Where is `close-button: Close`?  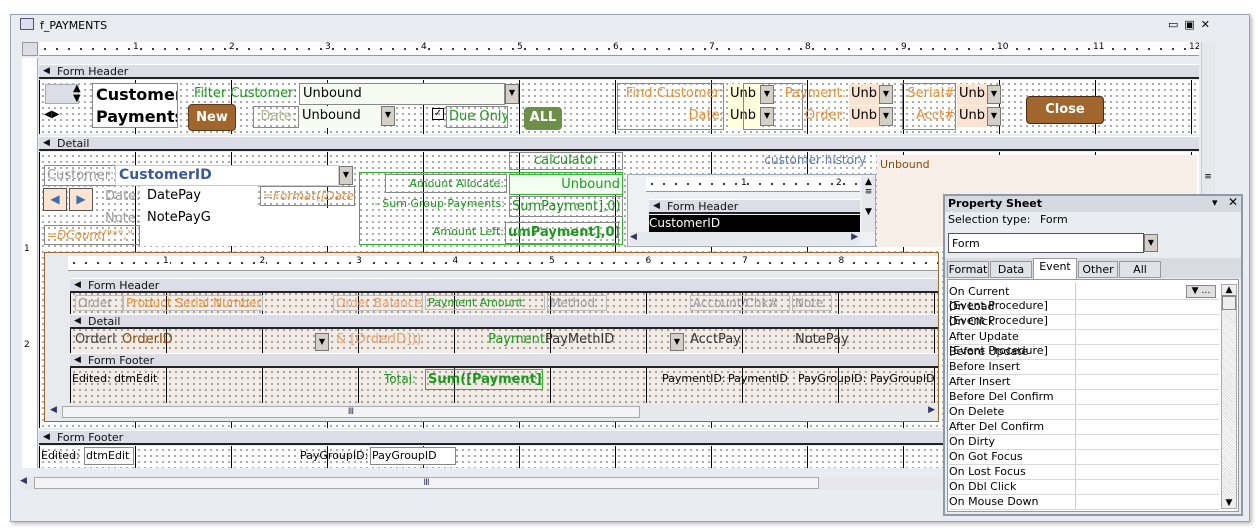
close-button: Close is located at coordinates (1065, 110).